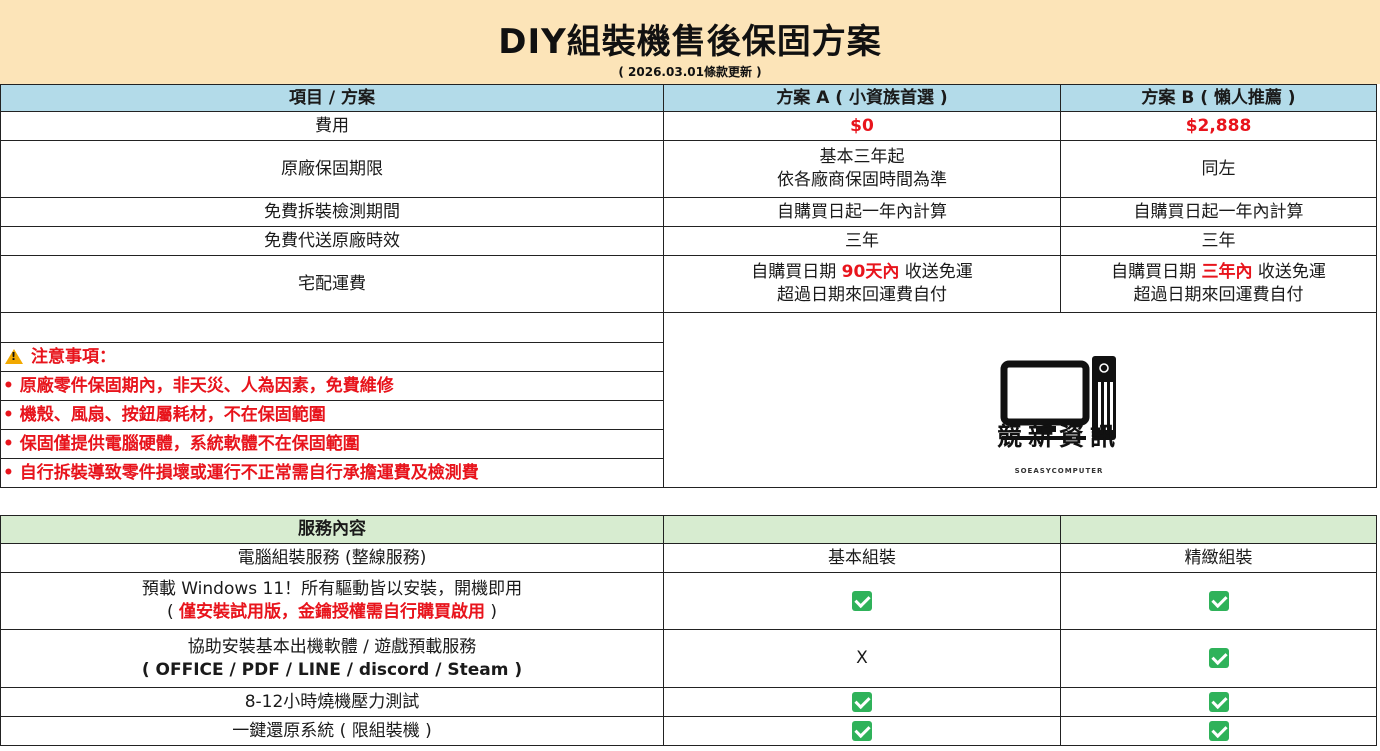  Describe the element at coordinates (690, 42) in the screenshot. I see `page-title: DIY組裝機售後保固方案` at that location.